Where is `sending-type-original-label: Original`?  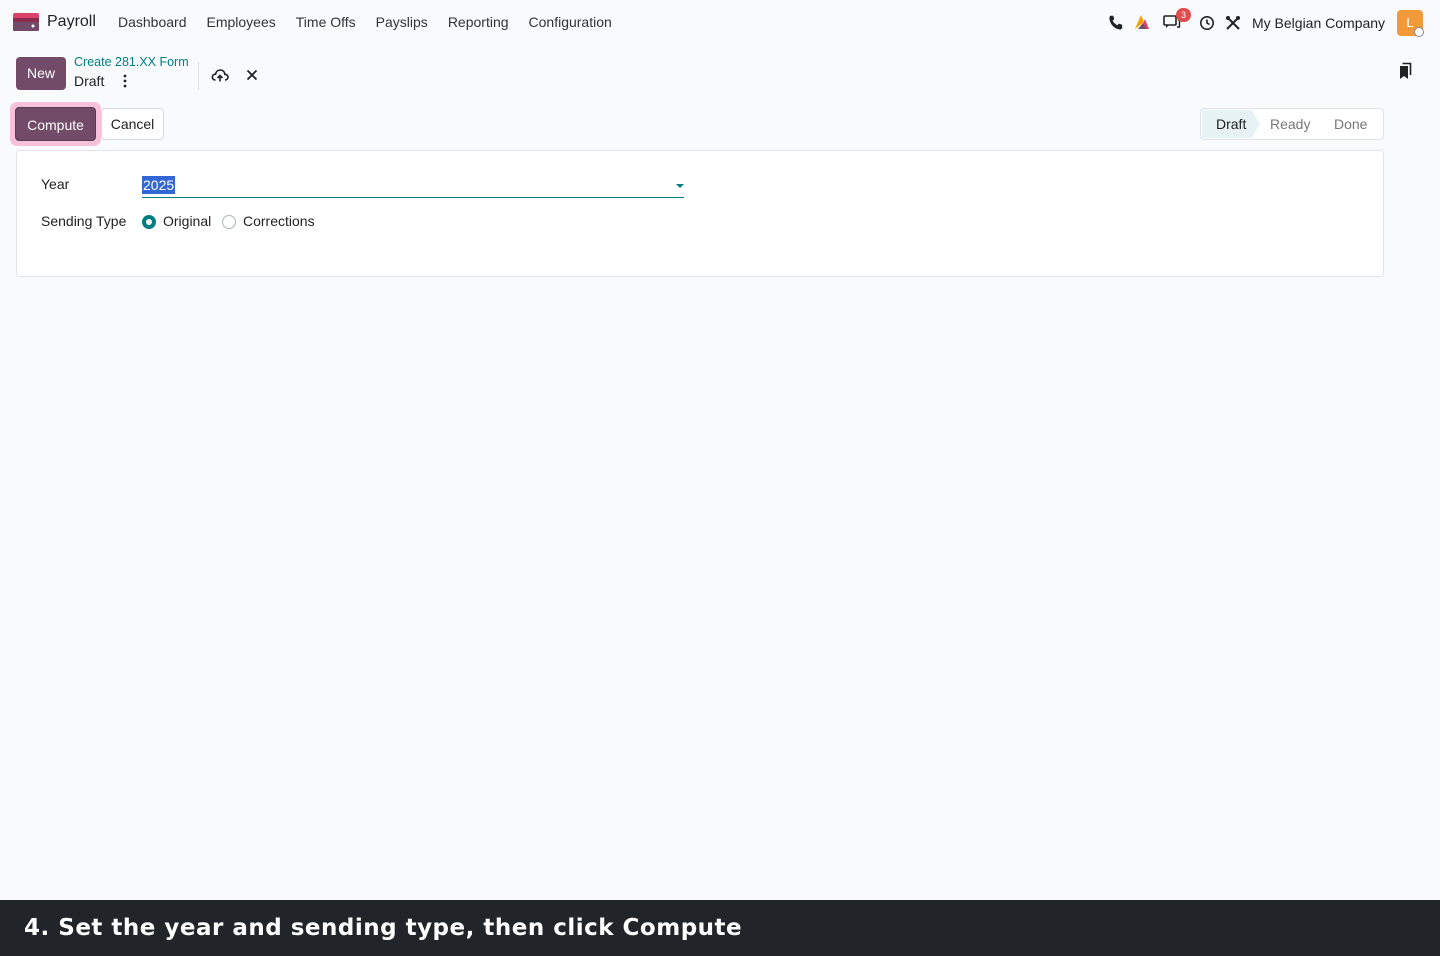
sending-type-original-label: Original is located at coordinates (187, 221).